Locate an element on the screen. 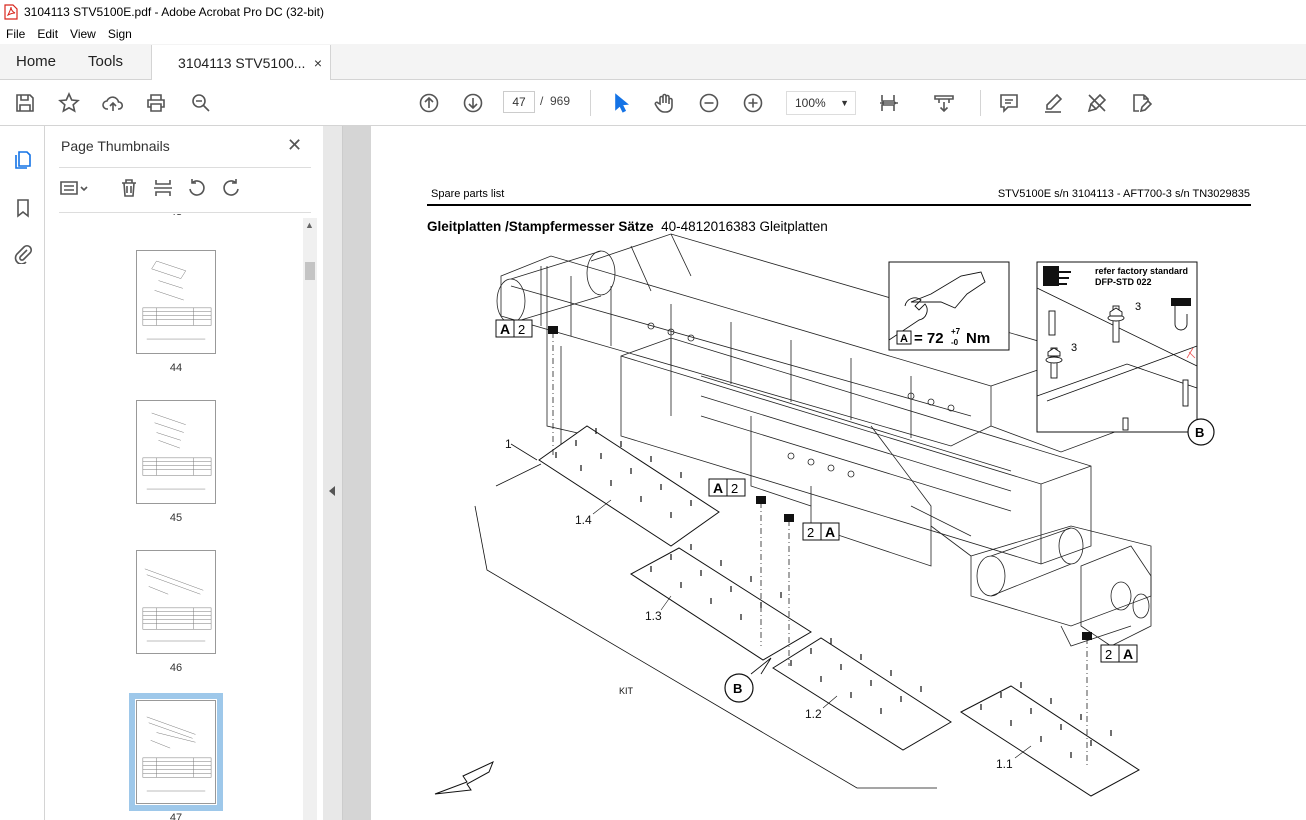  next-page-button is located at coordinates (473, 103).